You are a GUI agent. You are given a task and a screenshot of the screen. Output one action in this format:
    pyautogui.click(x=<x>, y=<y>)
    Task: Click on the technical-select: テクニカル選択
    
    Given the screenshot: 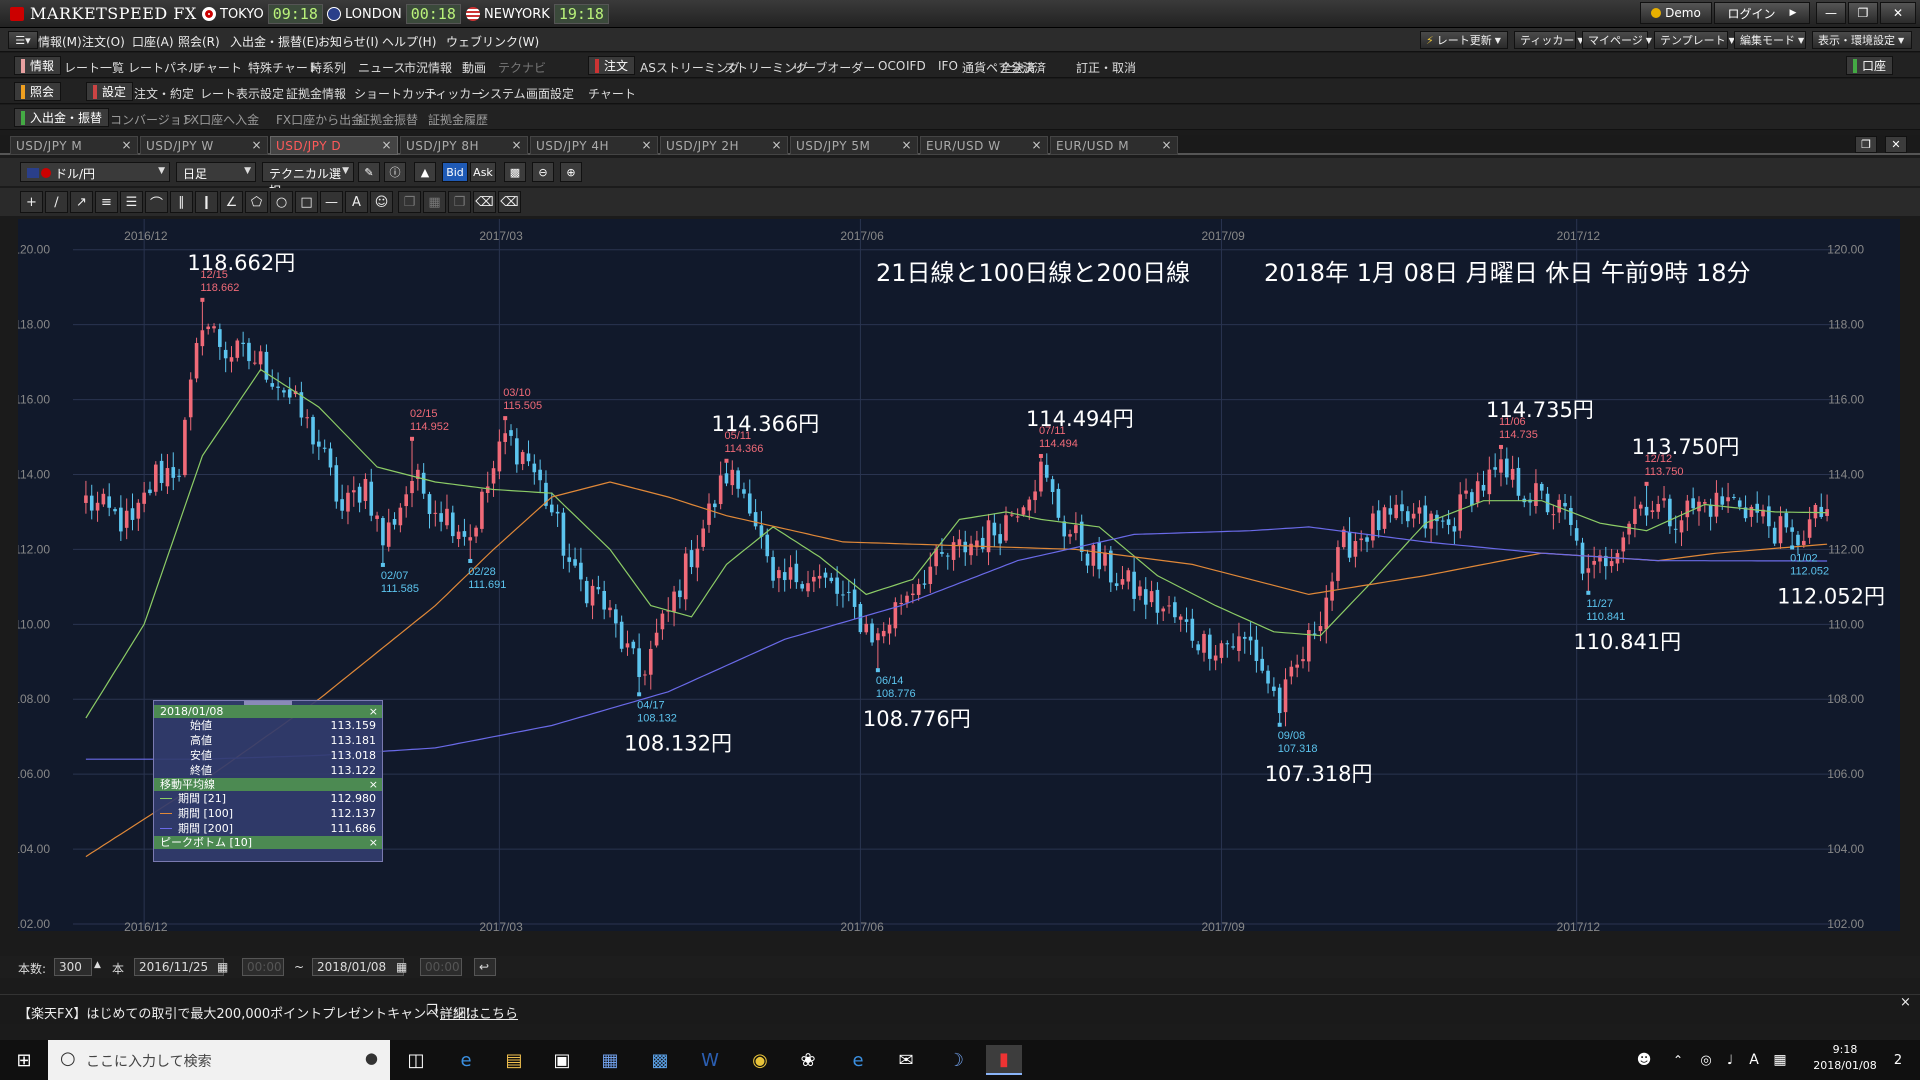 What is the action you would take?
    pyautogui.click(x=308, y=180)
    